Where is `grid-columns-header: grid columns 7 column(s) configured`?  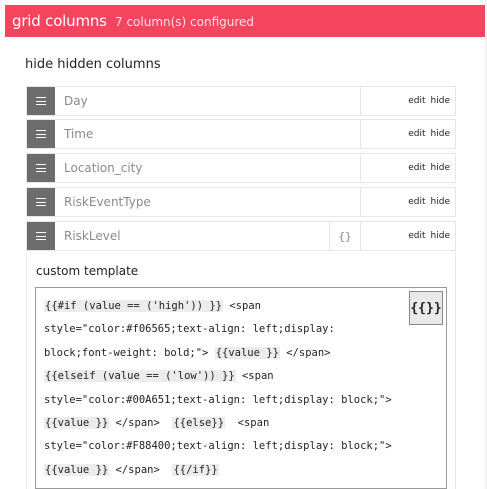 grid-columns-header: grid columns 7 column(s) configured is located at coordinates (245, 21).